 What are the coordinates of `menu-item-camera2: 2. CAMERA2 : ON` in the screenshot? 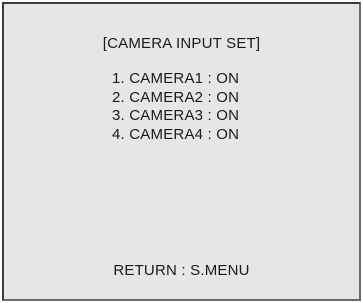 It's located at (175, 98).